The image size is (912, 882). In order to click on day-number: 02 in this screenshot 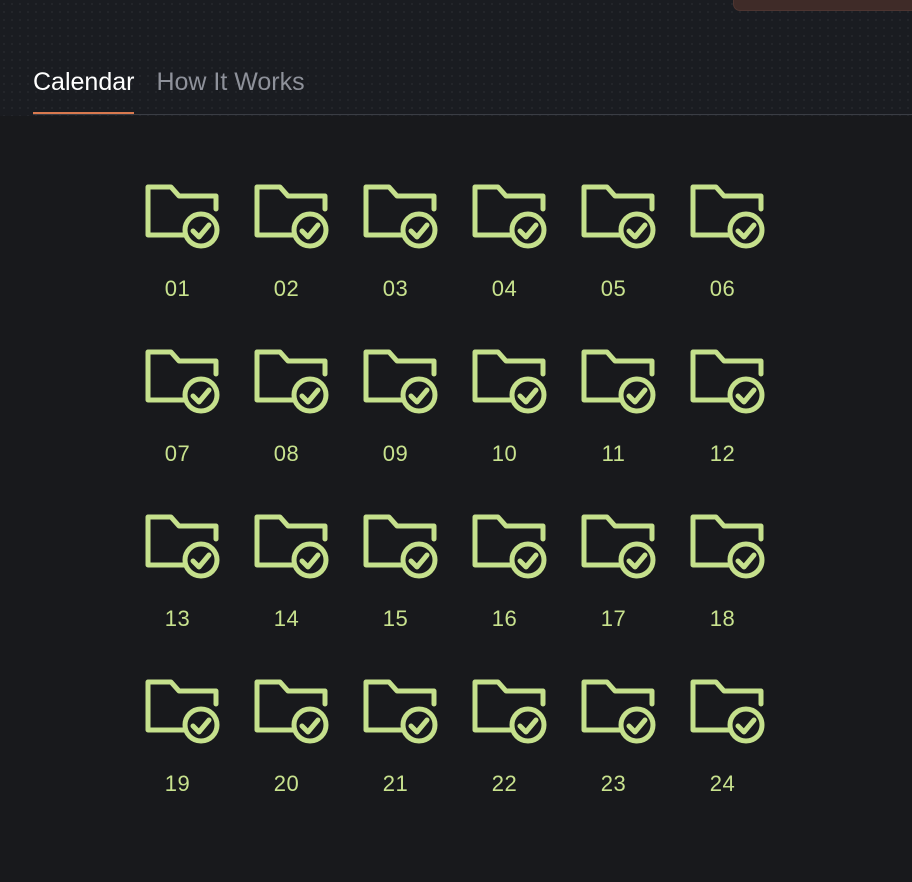, I will do `click(286, 288)`.